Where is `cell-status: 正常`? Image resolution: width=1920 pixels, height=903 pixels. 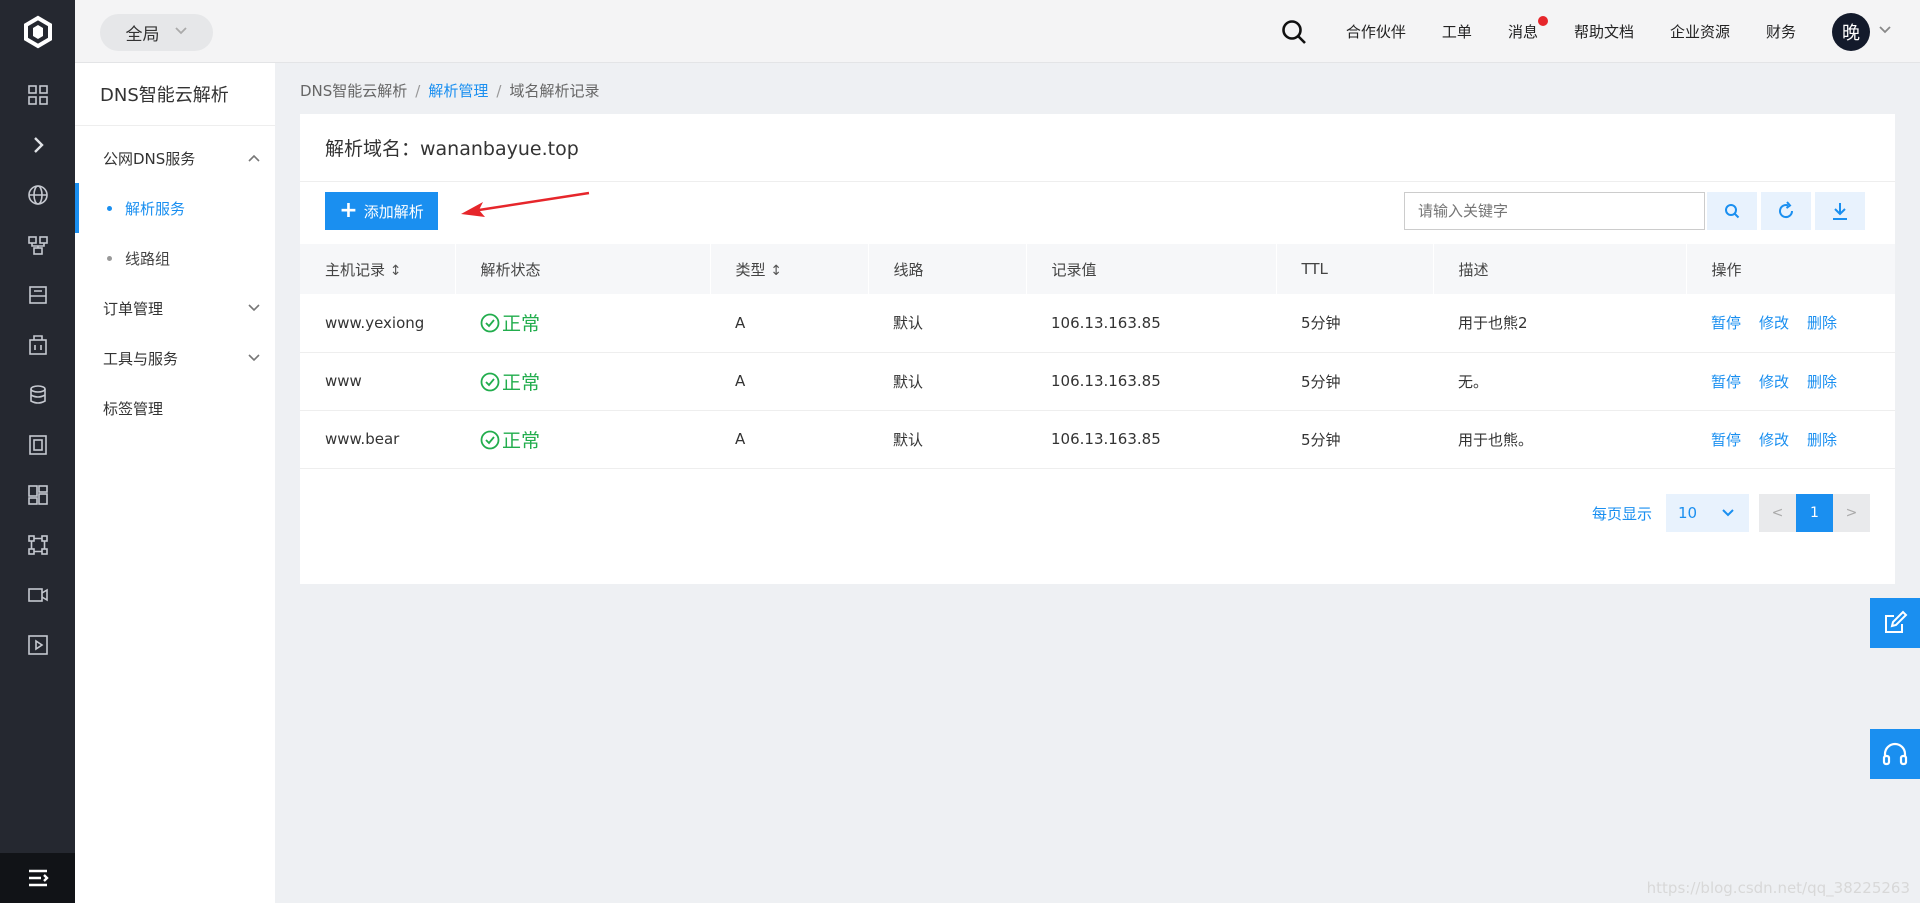 cell-status: 正常 is located at coordinates (582, 439).